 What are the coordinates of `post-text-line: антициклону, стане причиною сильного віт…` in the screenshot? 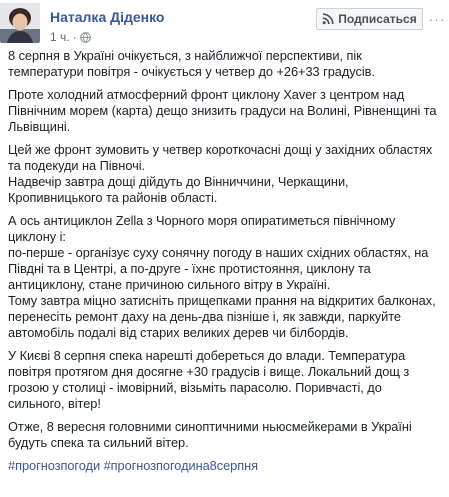 It's located at (169, 284).